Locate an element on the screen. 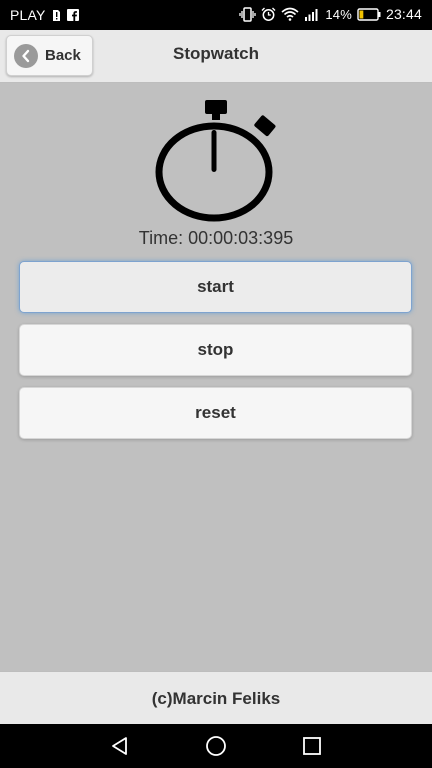  header-bar: Back Stopwatch is located at coordinates (216, 56).